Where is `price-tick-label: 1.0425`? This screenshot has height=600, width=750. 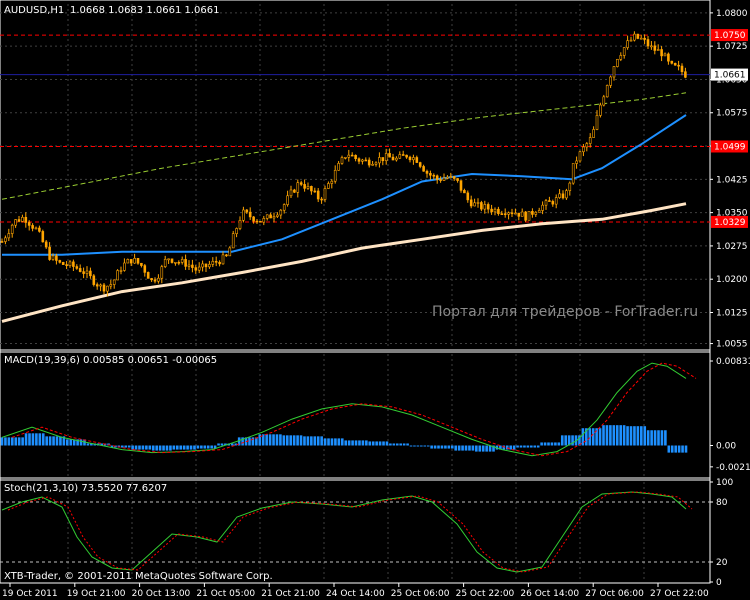
price-tick-label: 1.0425 is located at coordinates (732, 180).